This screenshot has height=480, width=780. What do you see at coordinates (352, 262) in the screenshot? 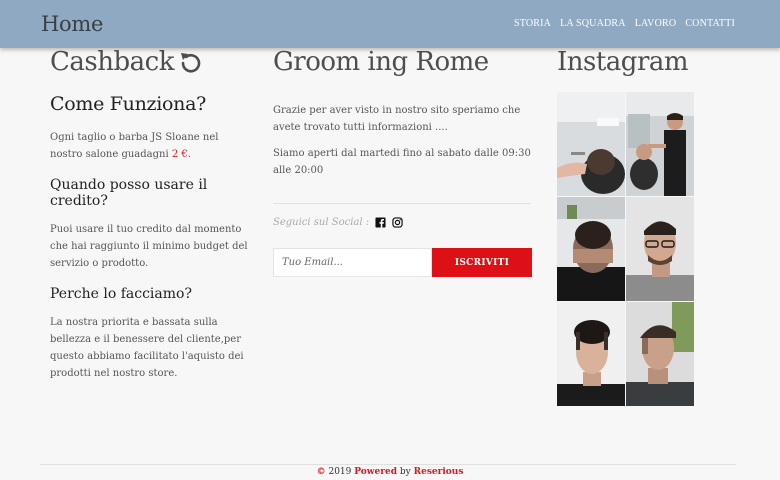
I see `email-input` at bounding box center [352, 262].